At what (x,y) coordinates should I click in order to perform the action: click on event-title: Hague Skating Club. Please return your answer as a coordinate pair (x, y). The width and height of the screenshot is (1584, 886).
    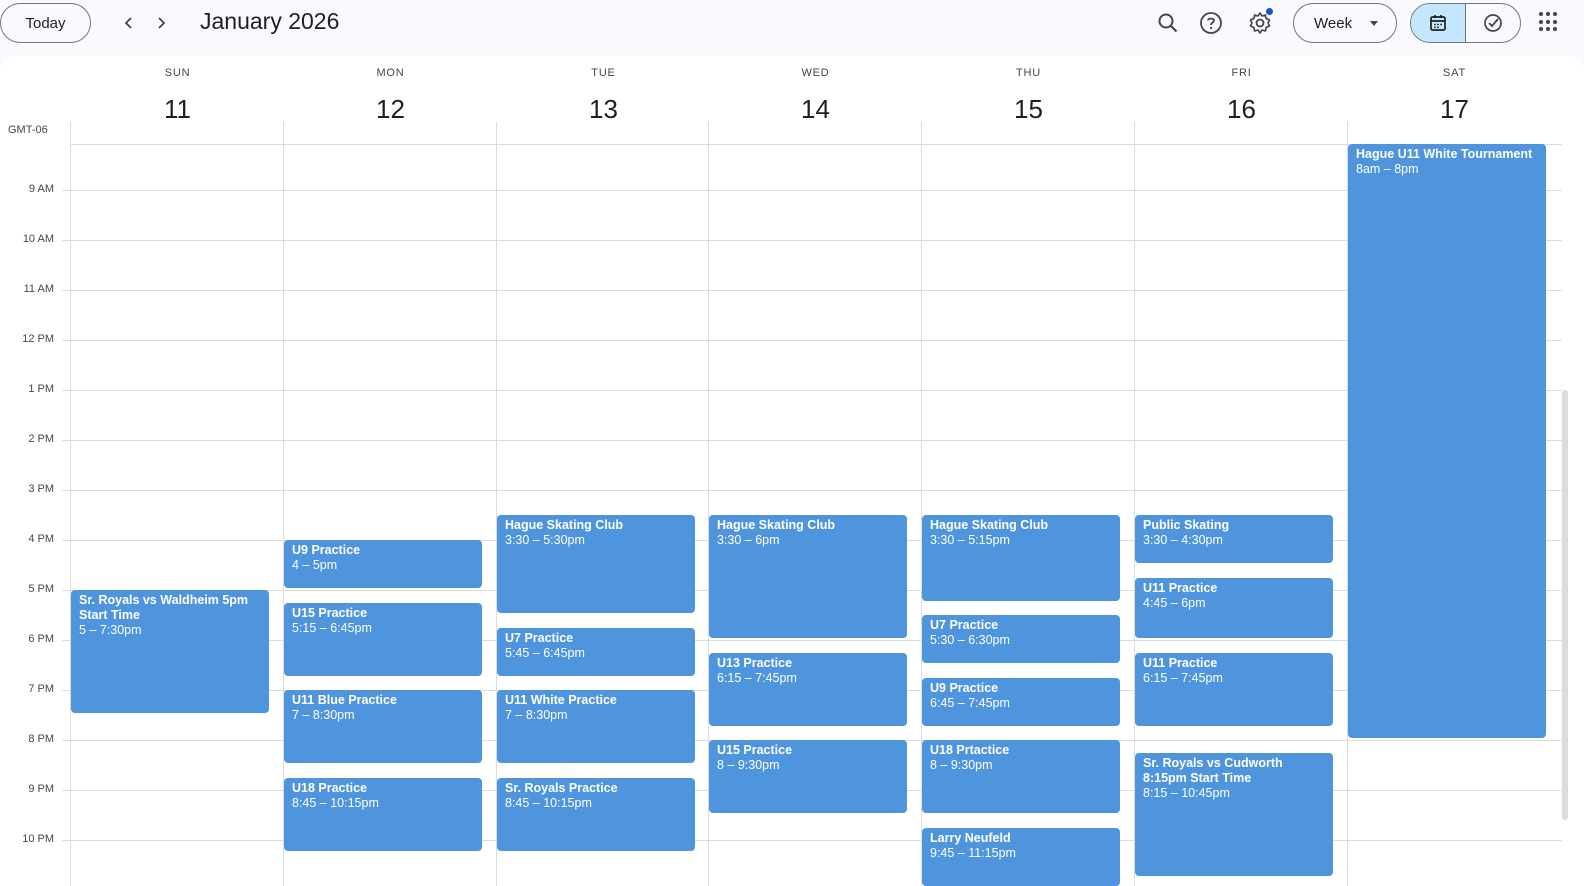
    Looking at the image, I should click on (776, 525).